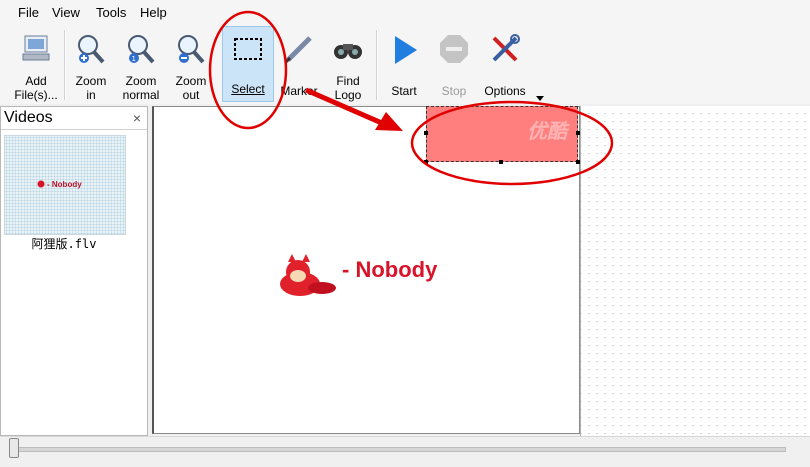 This screenshot has width=810, height=467. What do you see at coordinates (134, 59) in the screenshot?
I see `svg-text: 1` at bounding box center [134, 59].